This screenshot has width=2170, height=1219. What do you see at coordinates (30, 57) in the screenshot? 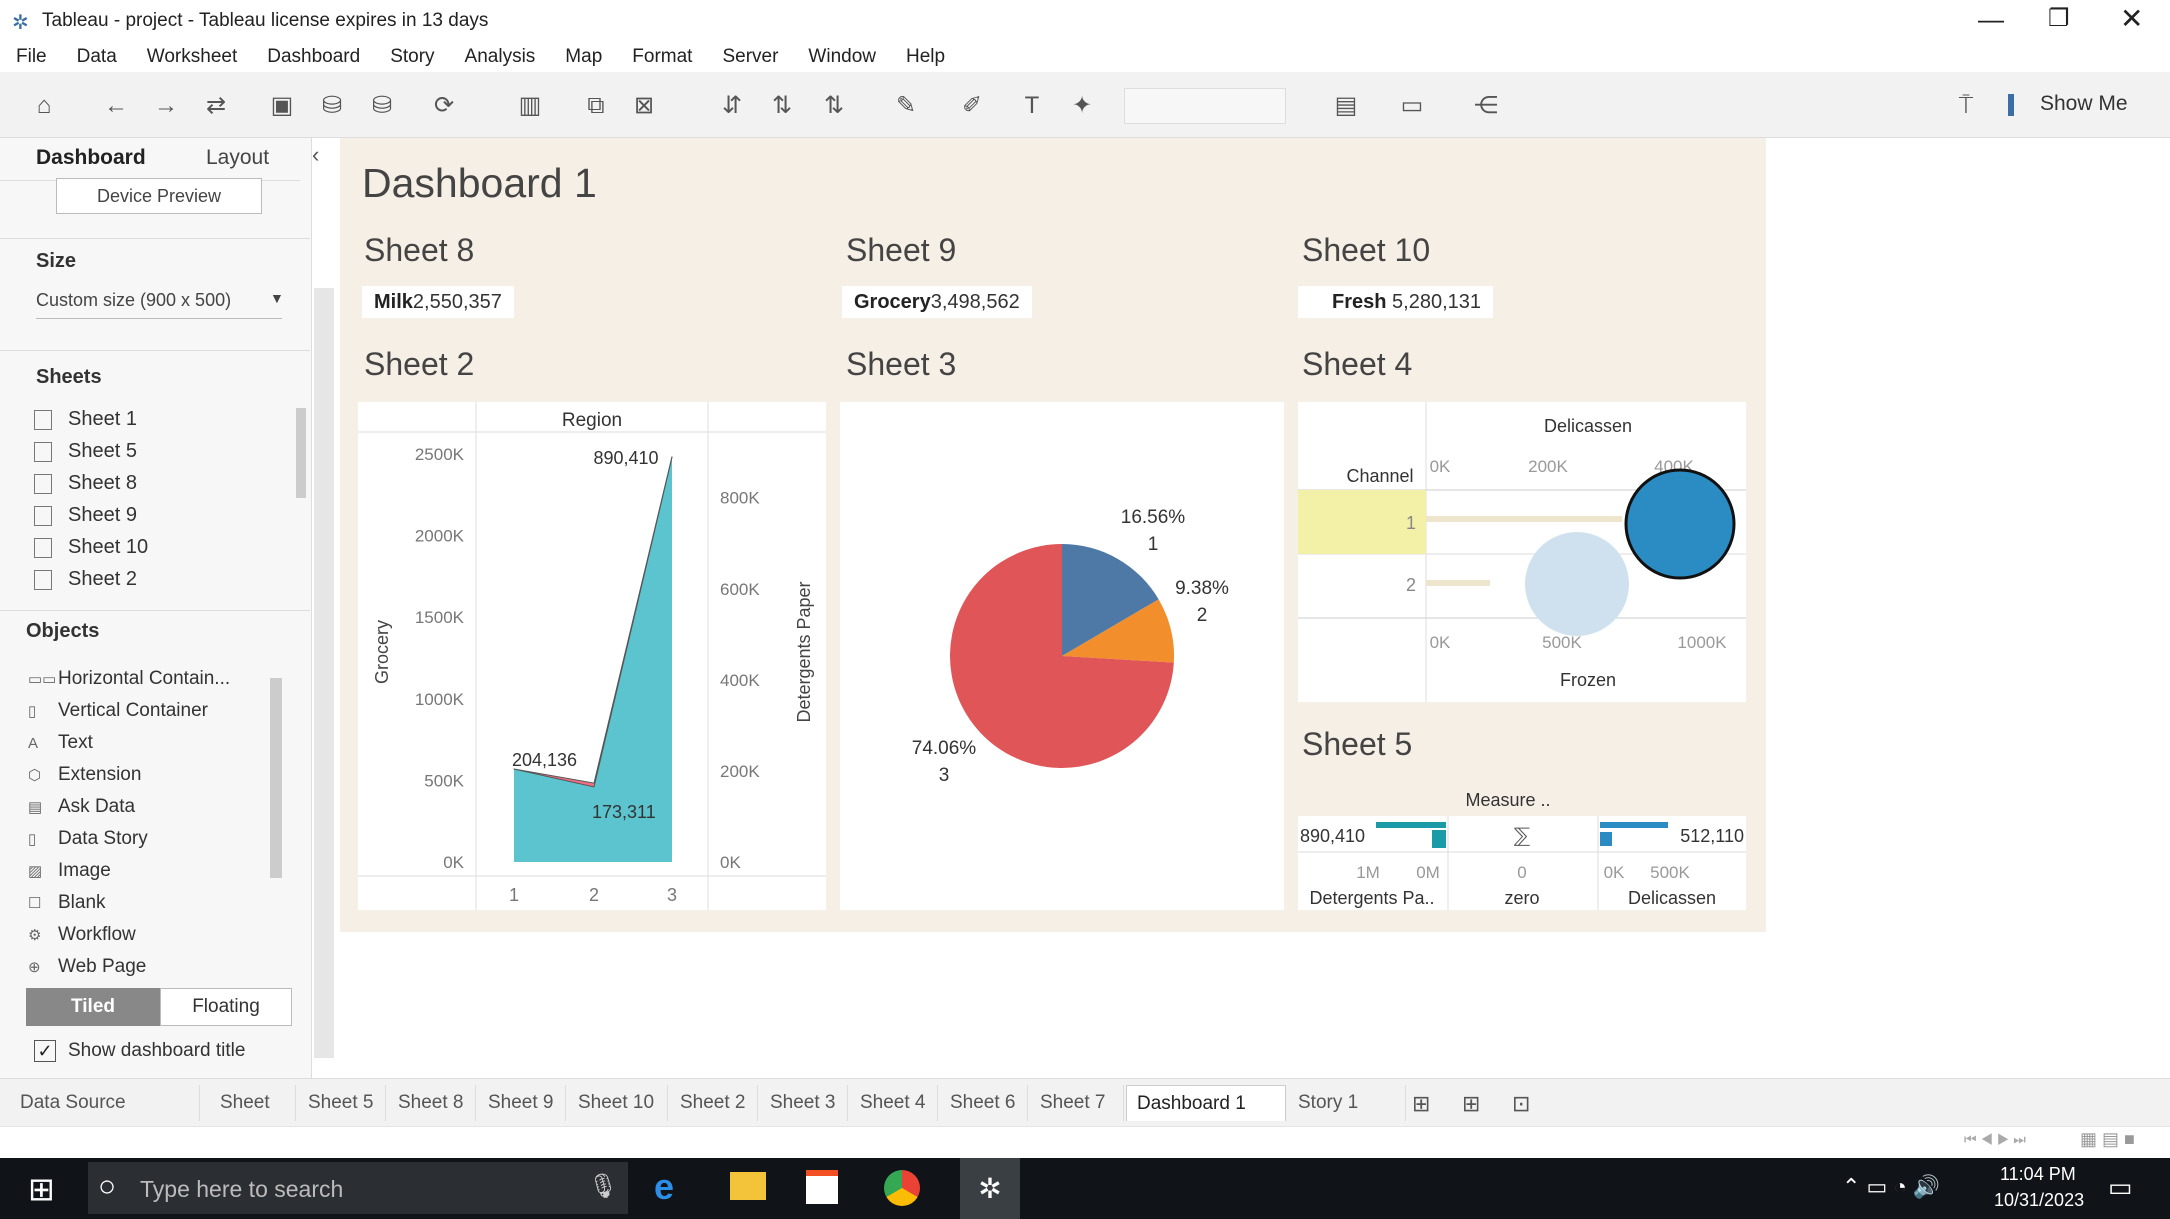
I see `menu-file: File` at bounding box center [30, 57].